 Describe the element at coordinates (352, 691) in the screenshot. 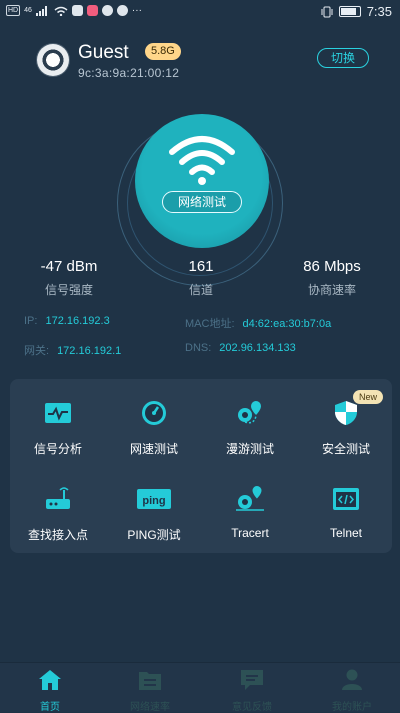

I see `tab-account: 我的账户` at that location.